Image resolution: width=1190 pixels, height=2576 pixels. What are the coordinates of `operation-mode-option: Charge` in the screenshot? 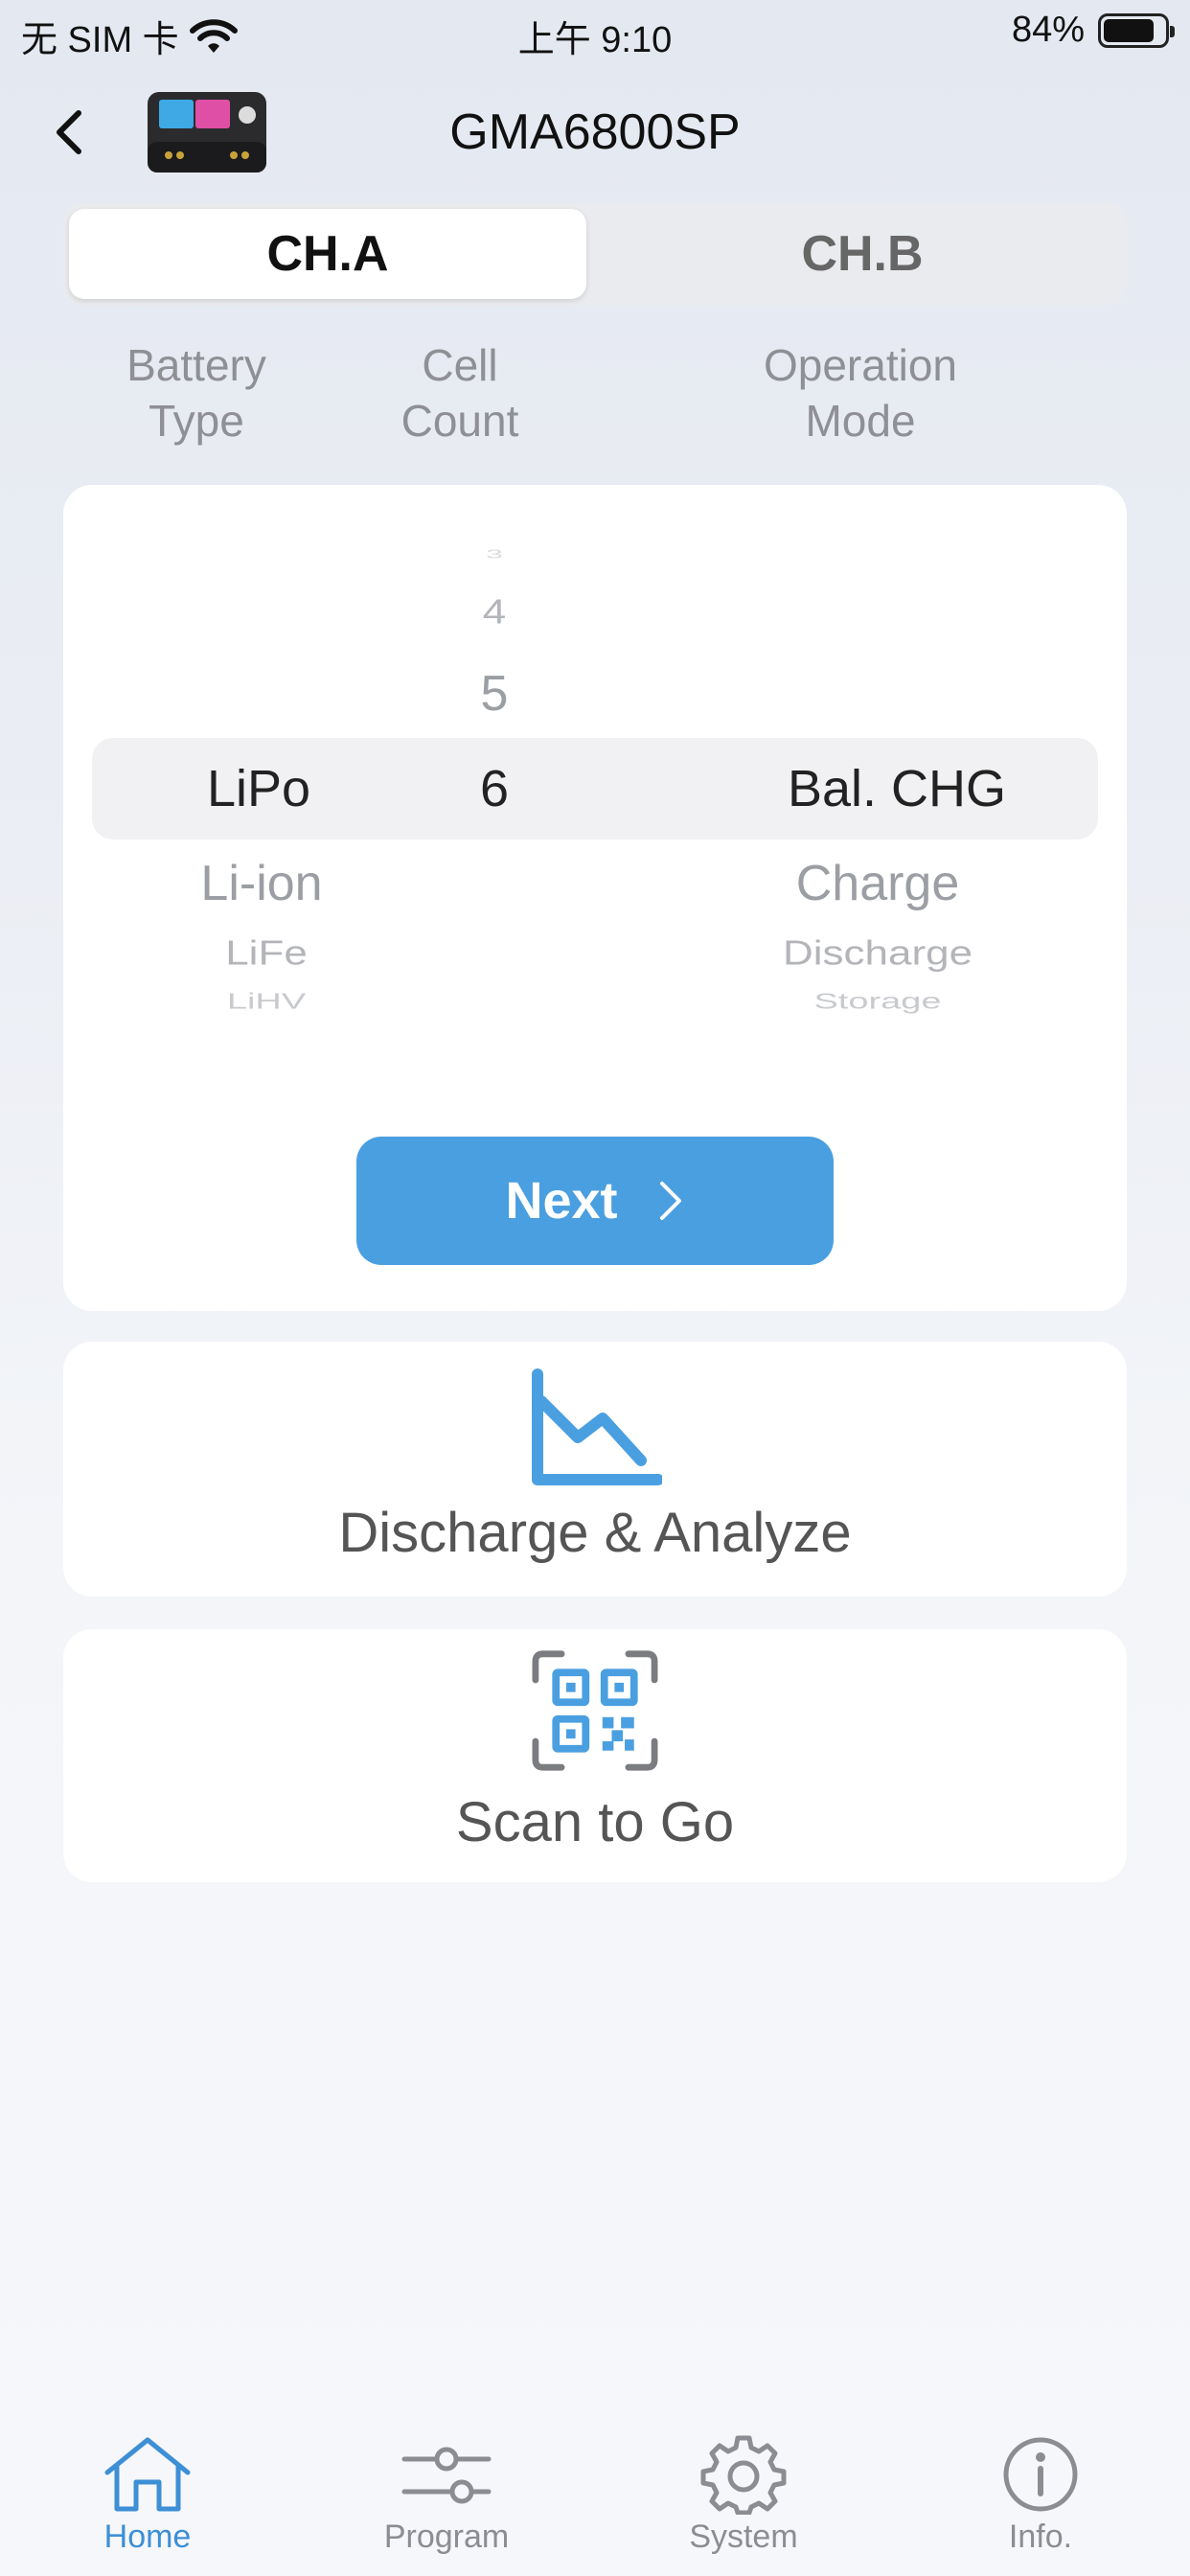 It's located at (878, 883).